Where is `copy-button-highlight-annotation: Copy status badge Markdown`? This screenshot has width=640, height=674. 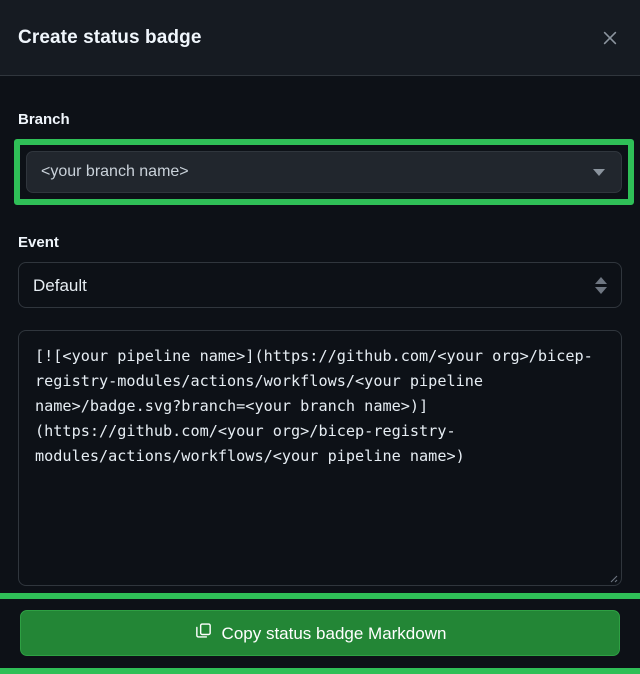
copy-button-highlight-annotation: Copy status badge Markdown is located at coordinates (320, 633).